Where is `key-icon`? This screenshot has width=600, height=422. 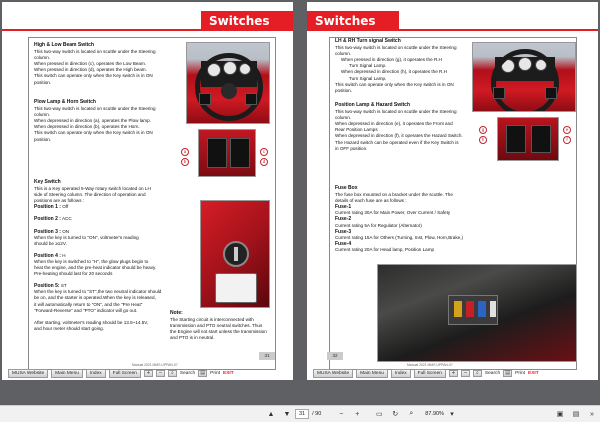
key-icon is located at coordinates (236, 254).